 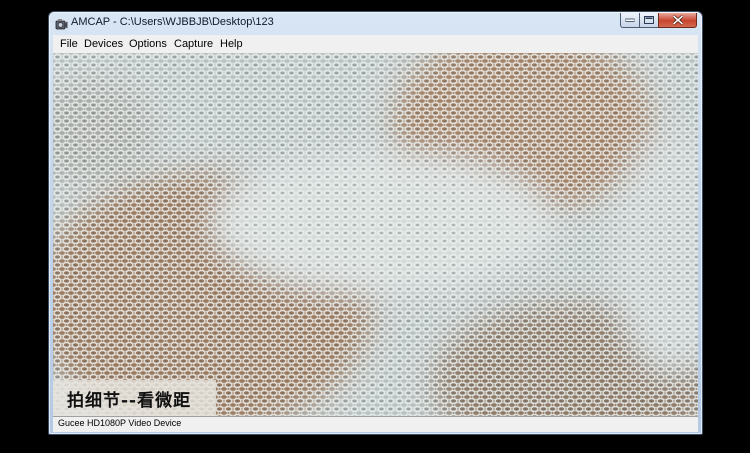 I want to click on window-title: AMCAP - C:\Users\WJBBJB\Desktop\123, so click(x=172, y=22).